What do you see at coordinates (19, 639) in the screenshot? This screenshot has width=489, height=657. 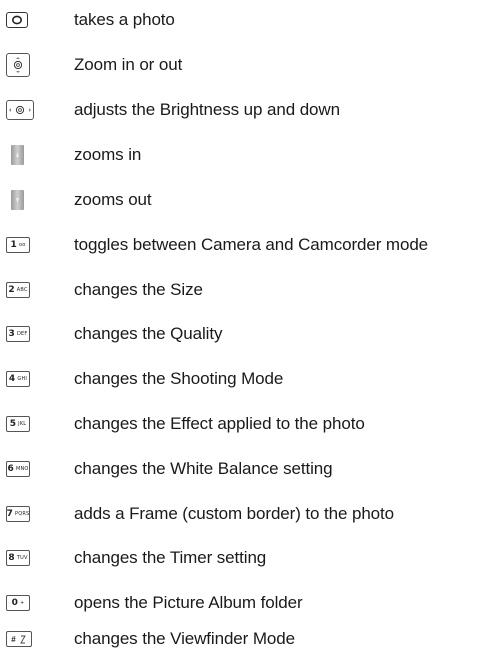 I see `key-hash-icon: #` at bounding box center [19, 639].